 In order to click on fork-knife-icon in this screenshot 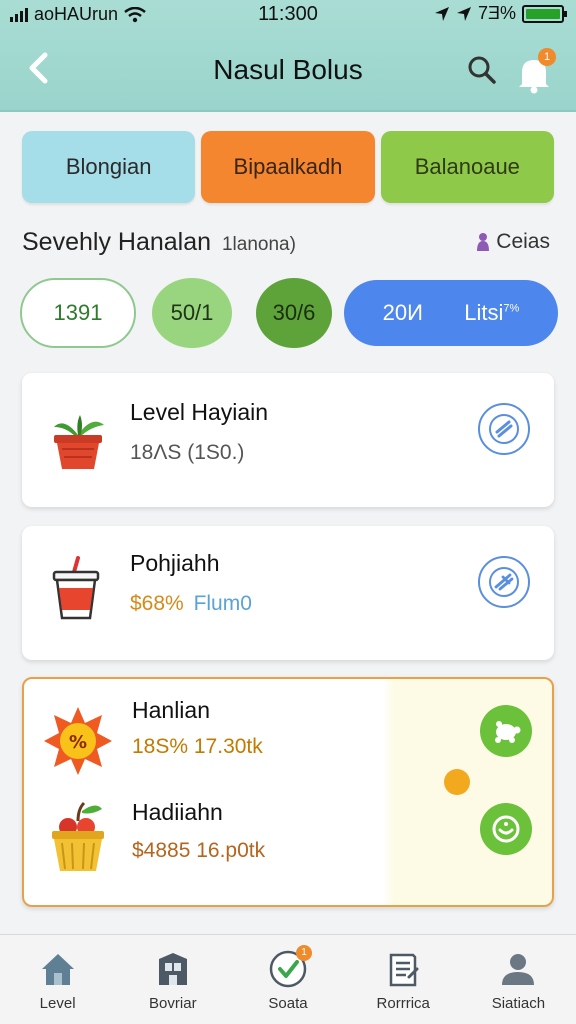, I will do `click(504, 582)`.